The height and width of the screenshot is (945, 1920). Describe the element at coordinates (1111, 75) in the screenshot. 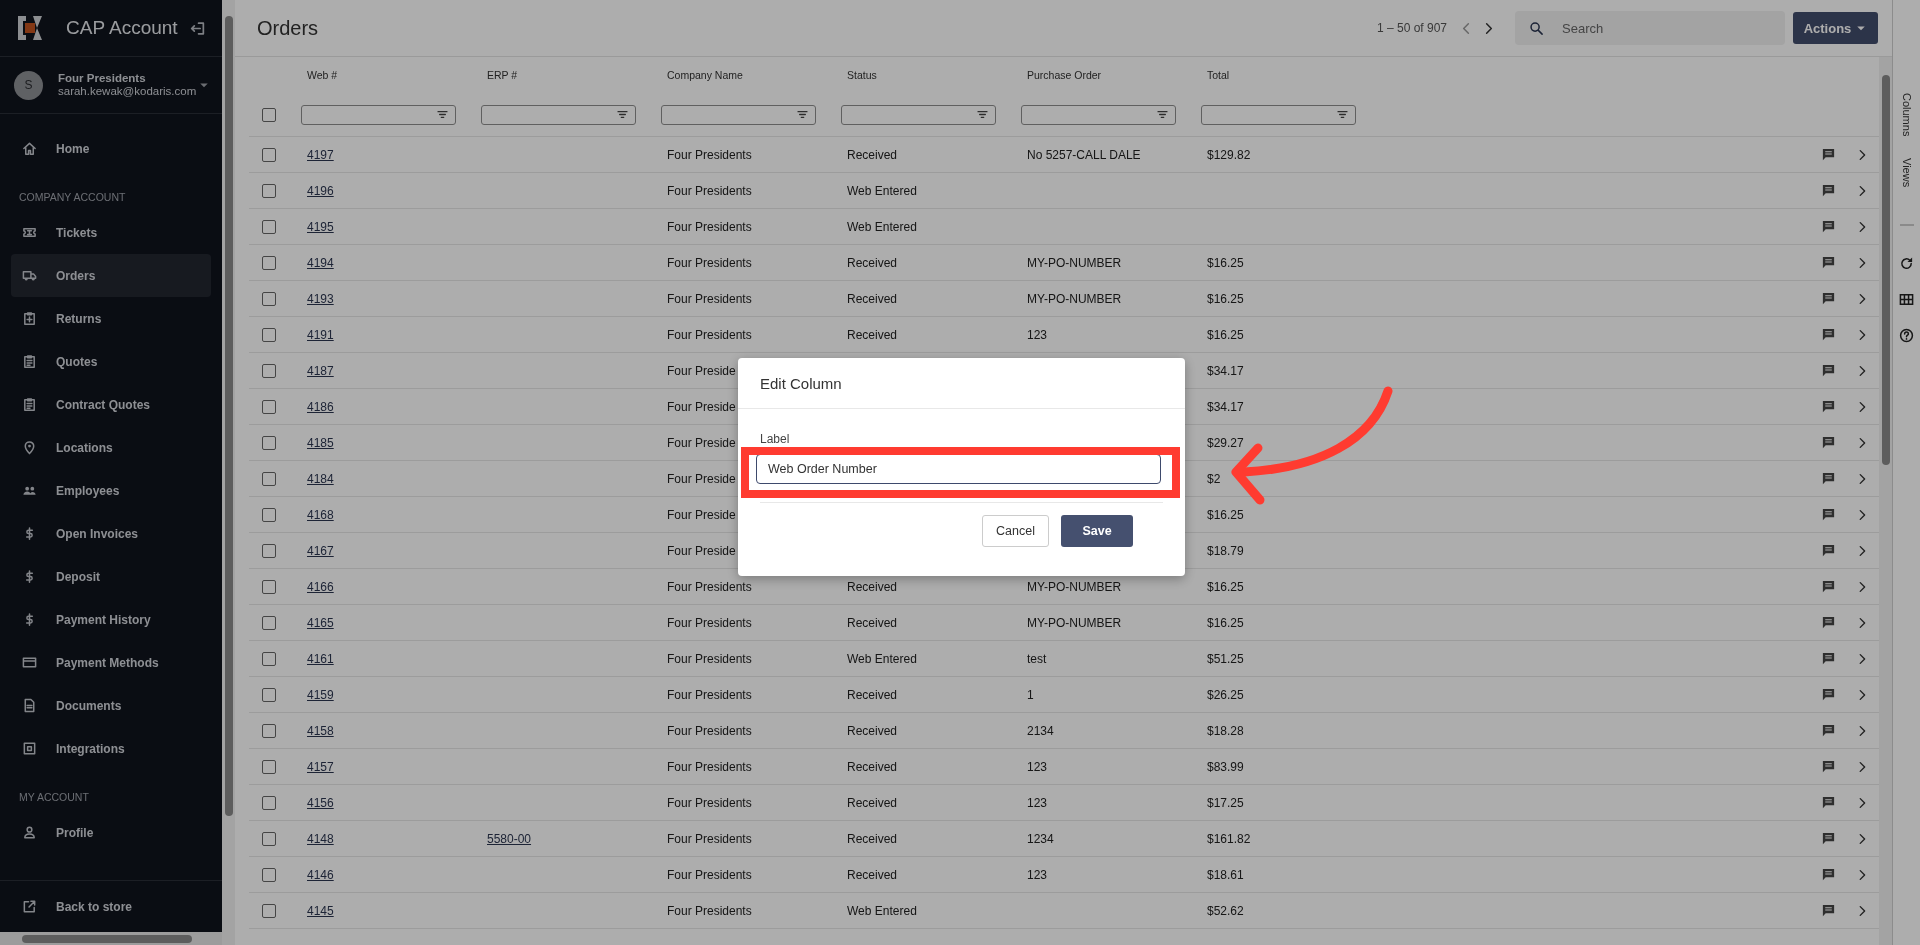

I see `column-header: Purchase Order` at that location.